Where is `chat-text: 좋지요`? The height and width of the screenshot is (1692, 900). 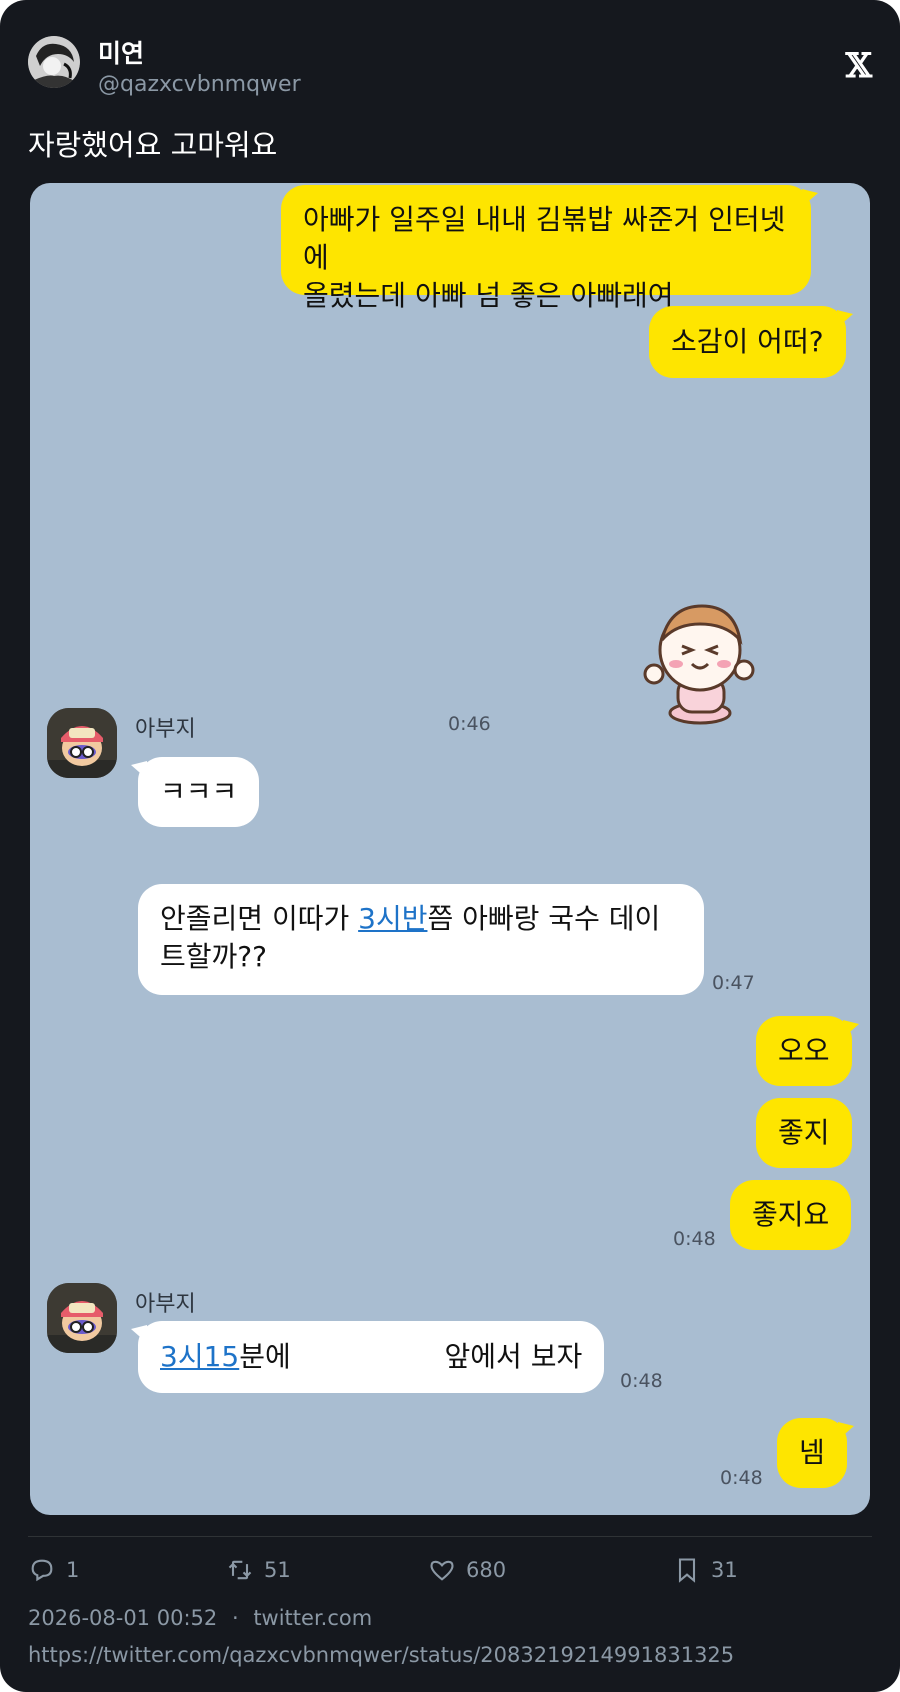
chat-text: 좋지요 is located at coordinates (791, 1214).